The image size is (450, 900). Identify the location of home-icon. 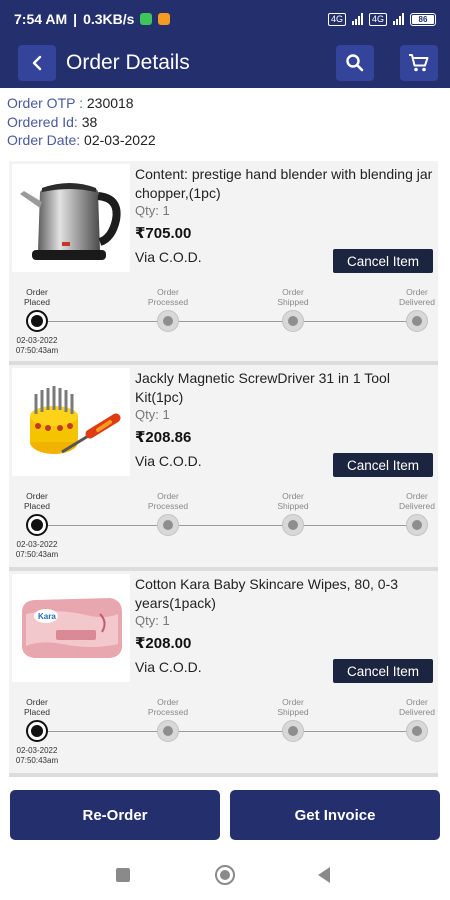
(225, 875).